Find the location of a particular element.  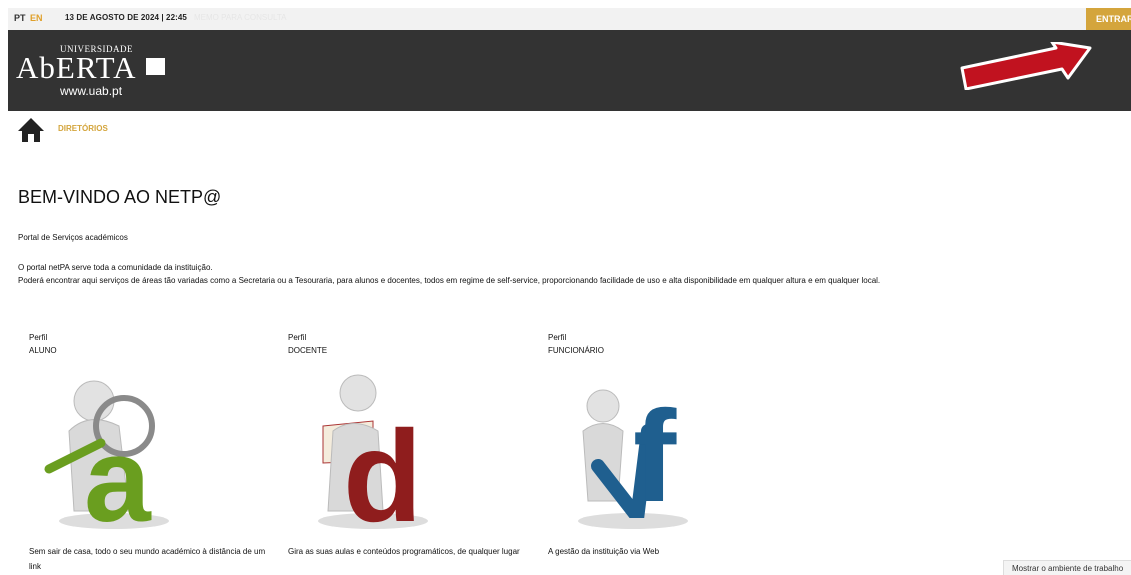

lang-pt-link: PT is located at coordinates (20, 18).